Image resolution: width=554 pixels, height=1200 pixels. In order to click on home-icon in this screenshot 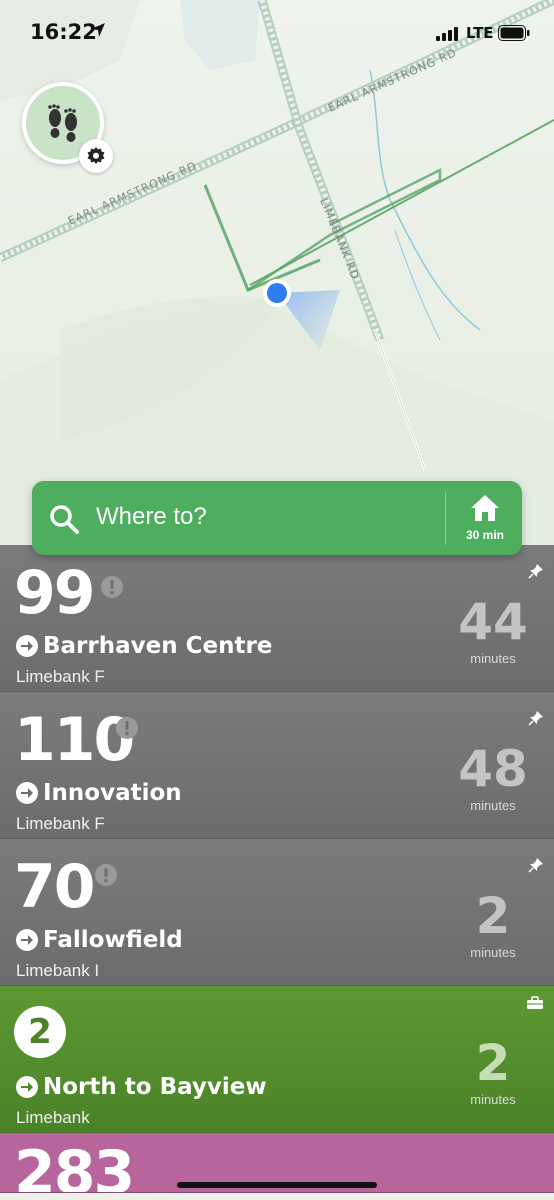, I will do `click(485, 508)`.